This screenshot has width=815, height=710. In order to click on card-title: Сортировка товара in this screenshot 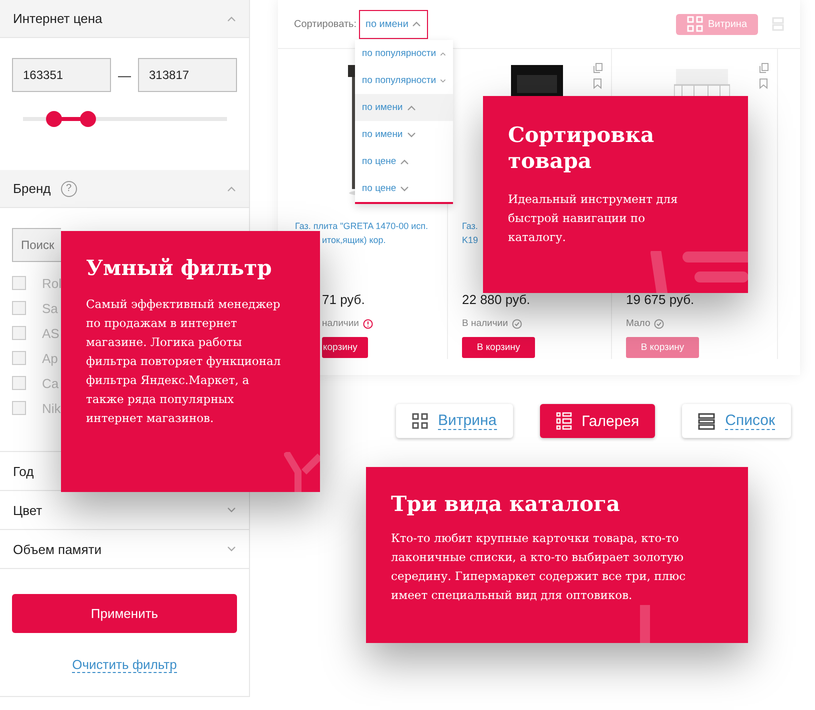, I will do `click(582, 148)`.